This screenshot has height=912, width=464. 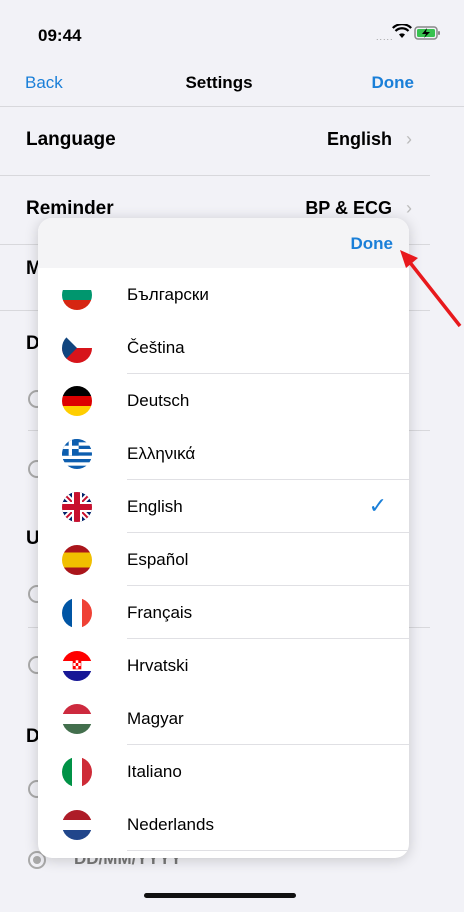 I want to click on language-option-italian: Italiano, so click(x=223, y=771).